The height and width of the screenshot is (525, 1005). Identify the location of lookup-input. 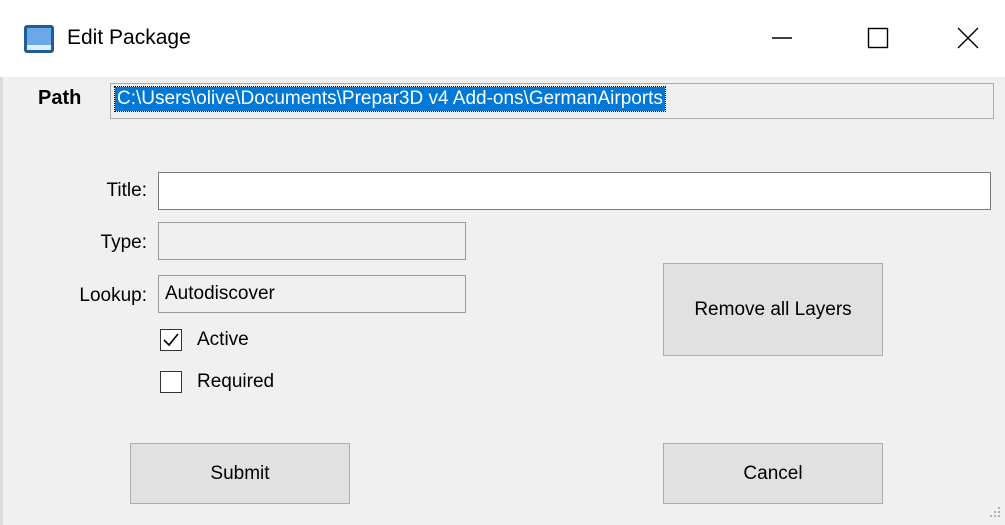
(312, 294).